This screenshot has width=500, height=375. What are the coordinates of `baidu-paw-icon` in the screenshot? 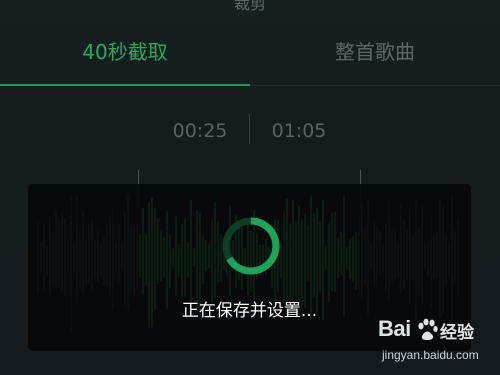 It's located at (428, 329).